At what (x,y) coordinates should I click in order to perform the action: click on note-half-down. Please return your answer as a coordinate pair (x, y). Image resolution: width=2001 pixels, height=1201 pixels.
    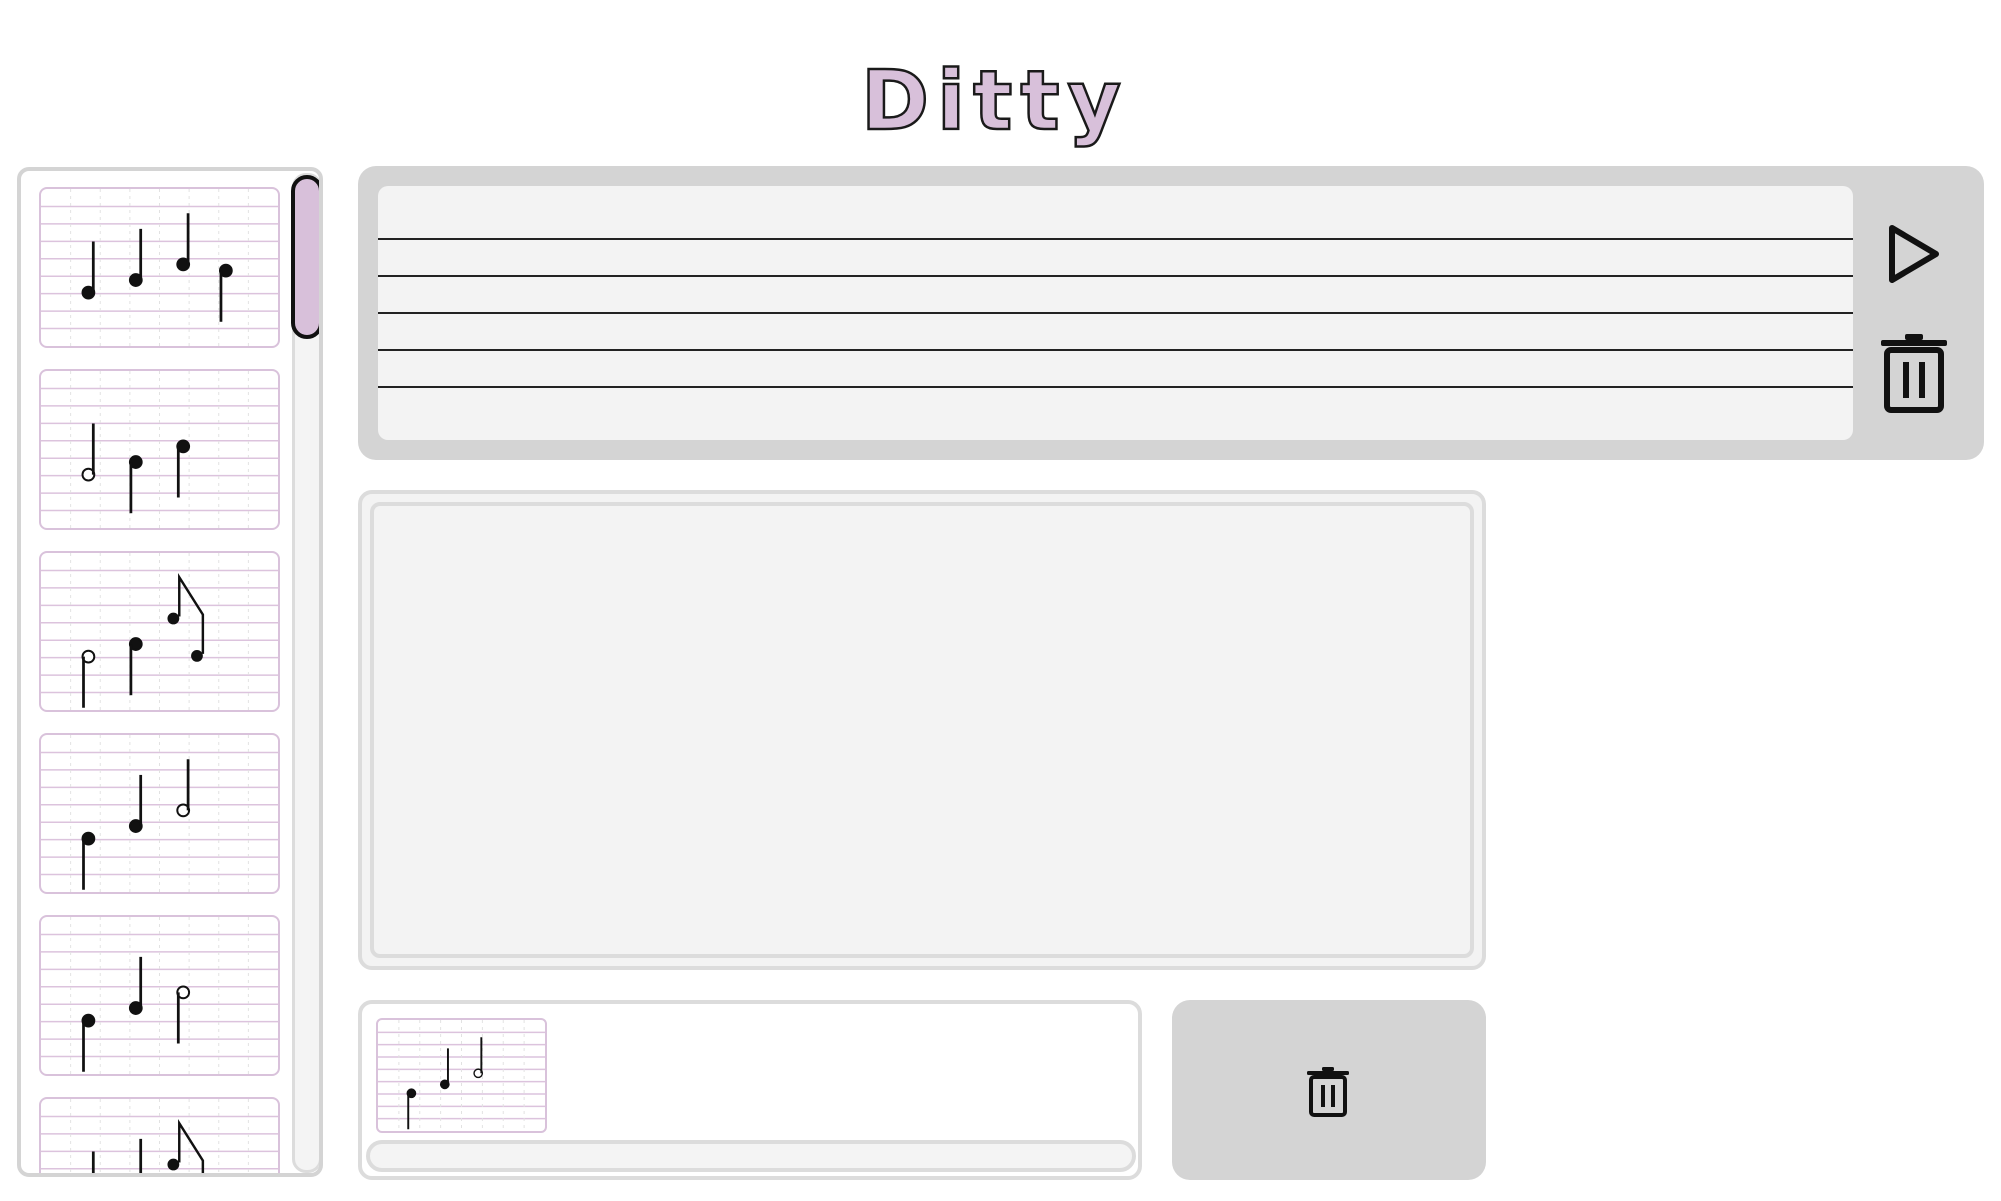
    Looking at the image, I should click on (88, 452).